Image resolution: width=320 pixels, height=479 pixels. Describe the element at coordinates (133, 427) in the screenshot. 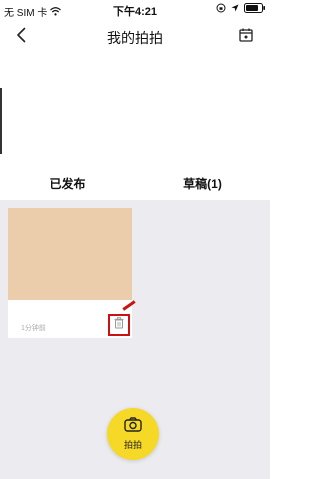

I see `camera-icon` at that location.